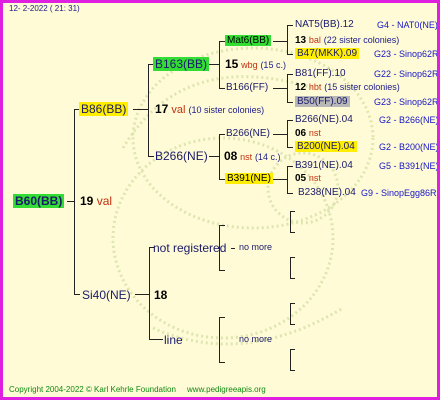 This screenshot has width=440, height=400. I want to click on gen3-b-node: B166(FF), so click(247, 88).